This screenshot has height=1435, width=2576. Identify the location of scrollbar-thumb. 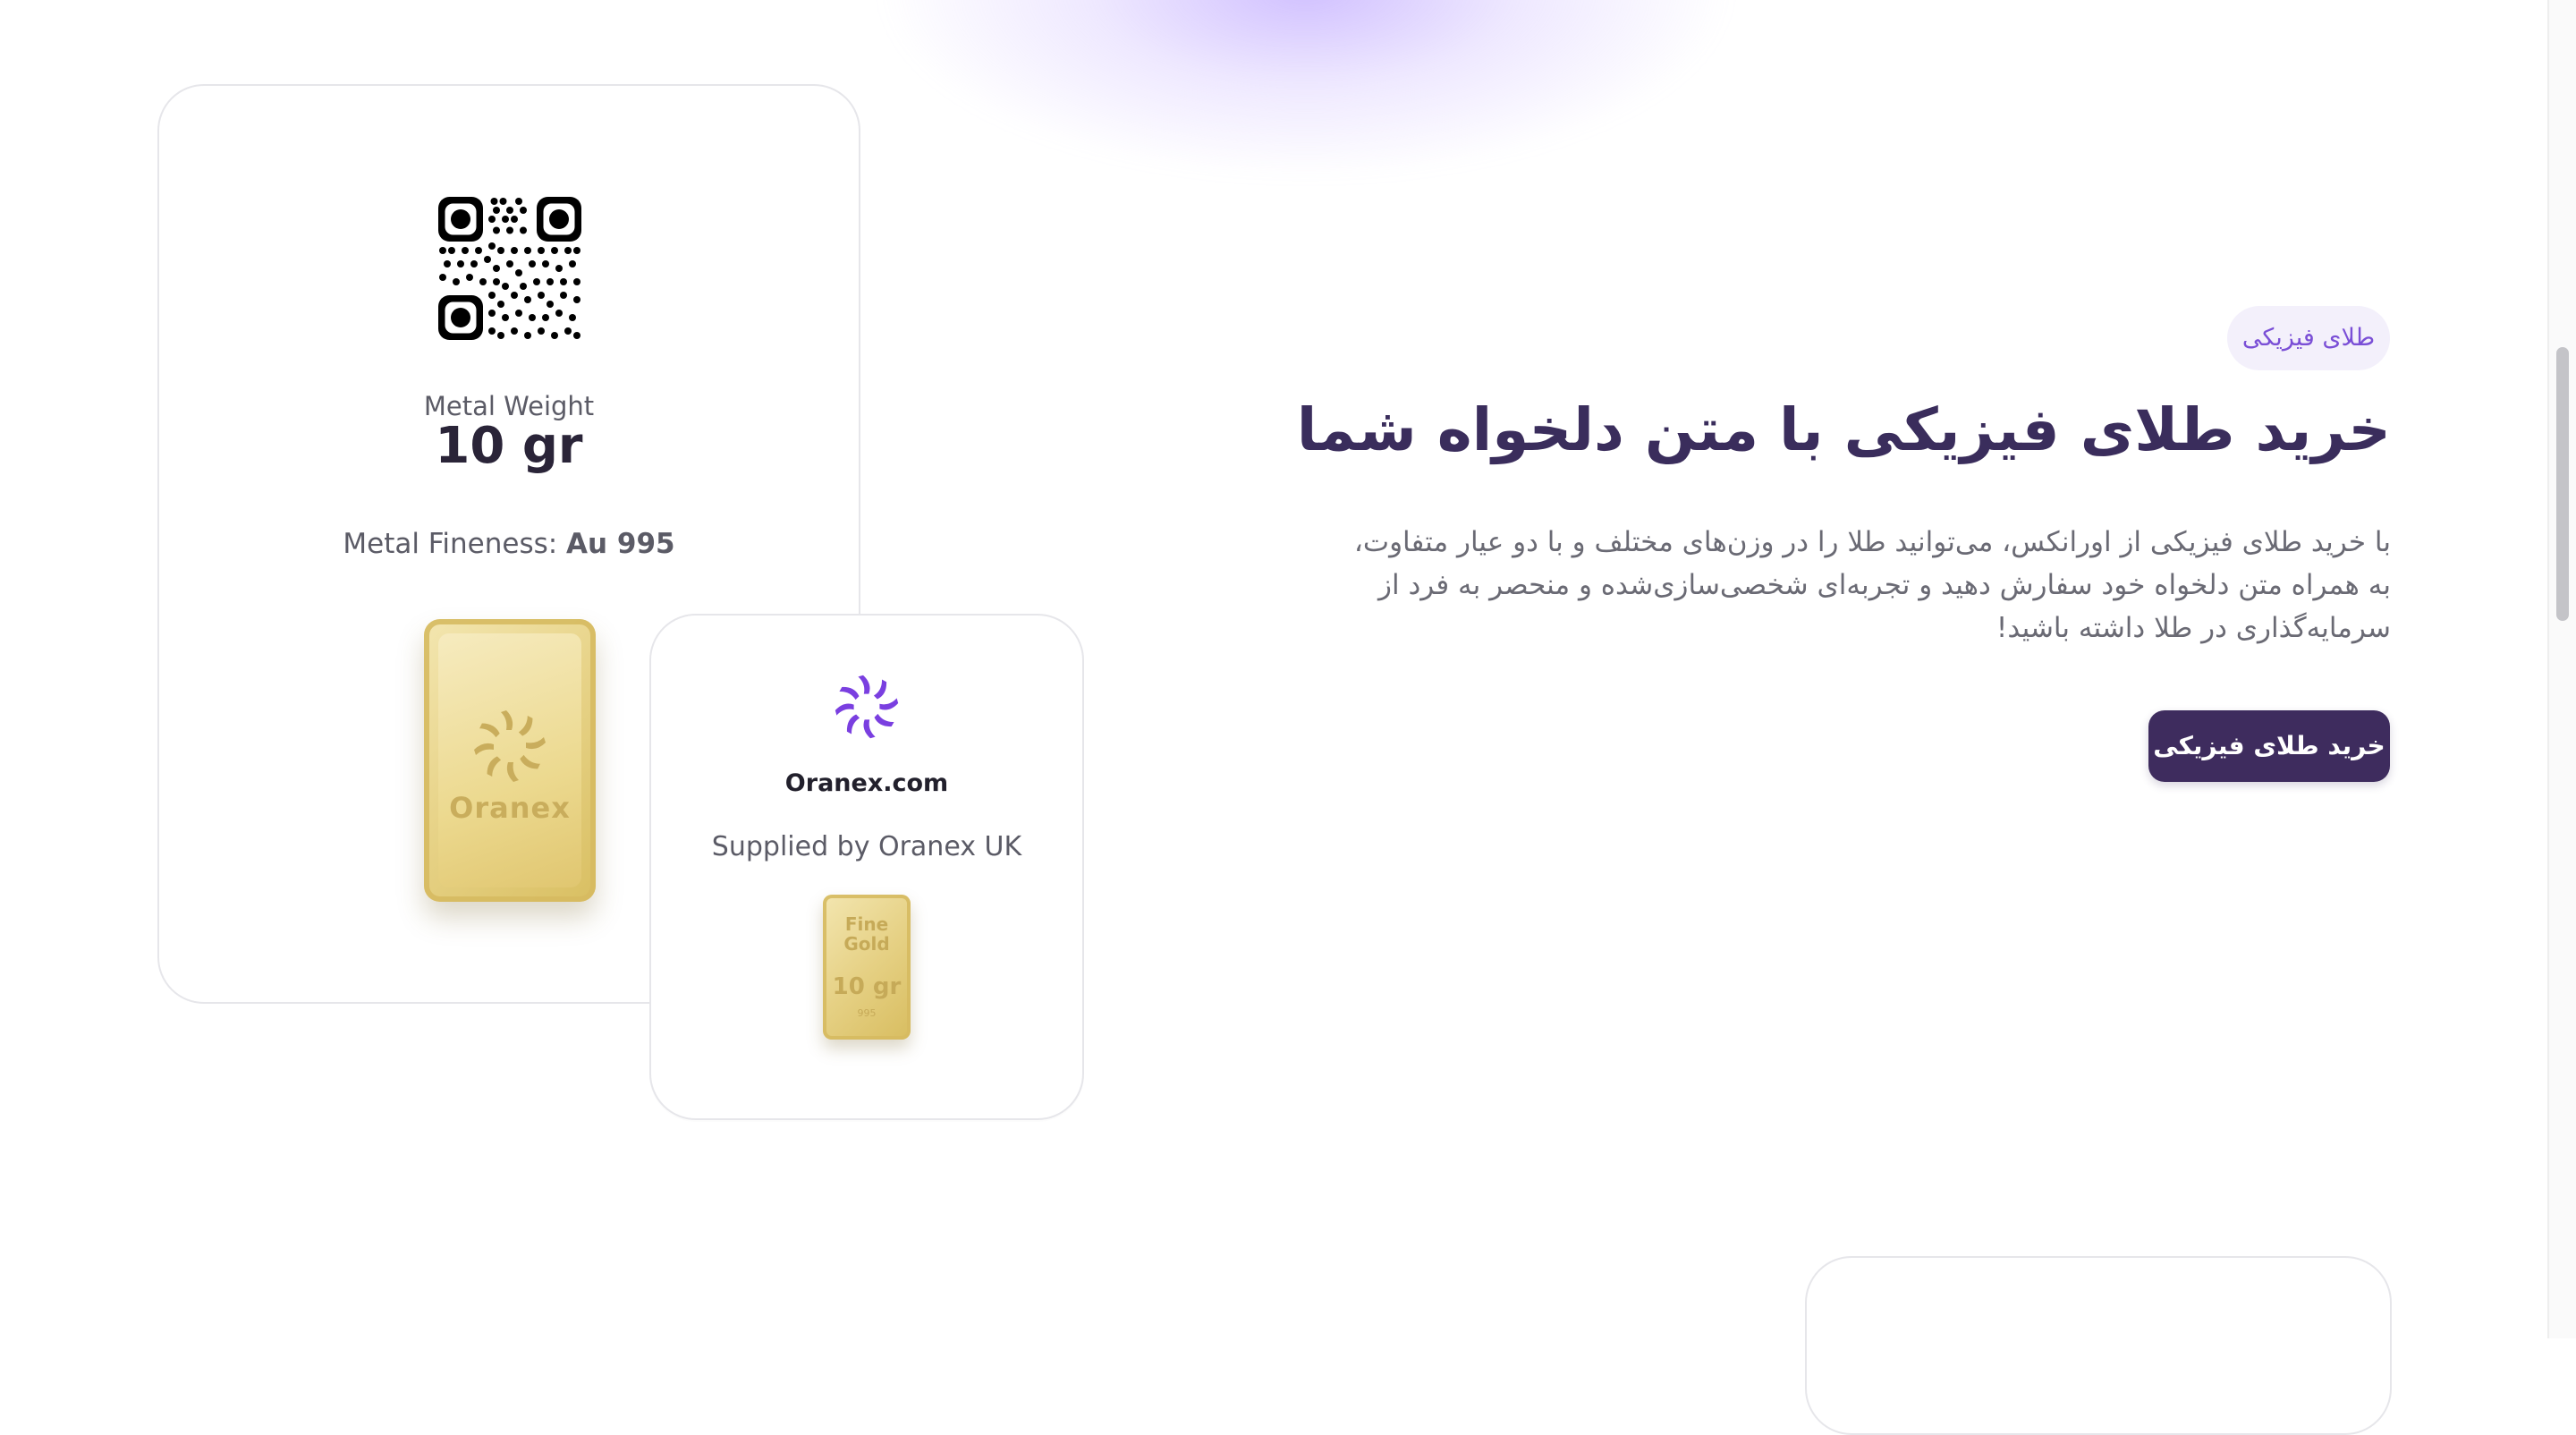
(2562, 484).